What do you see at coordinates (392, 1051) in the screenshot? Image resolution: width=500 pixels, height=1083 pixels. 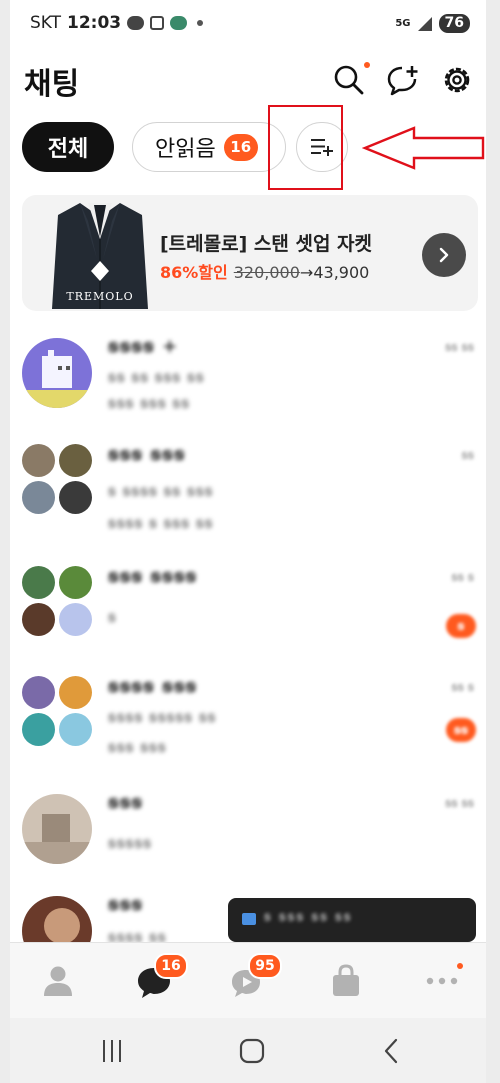 I see `back-icon` at bounding box center [392, 1051].